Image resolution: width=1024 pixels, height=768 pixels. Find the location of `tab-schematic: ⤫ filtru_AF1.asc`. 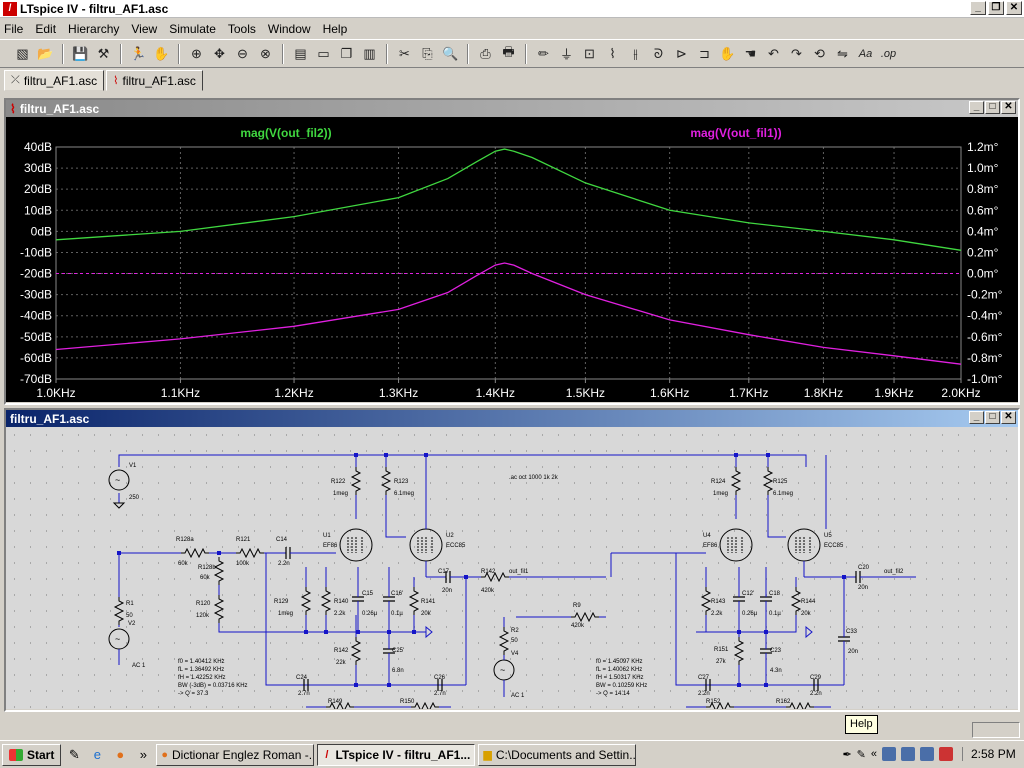

tab-schematic: ⤫ filtru_AF1.asc is located at coordinates (54, 80).